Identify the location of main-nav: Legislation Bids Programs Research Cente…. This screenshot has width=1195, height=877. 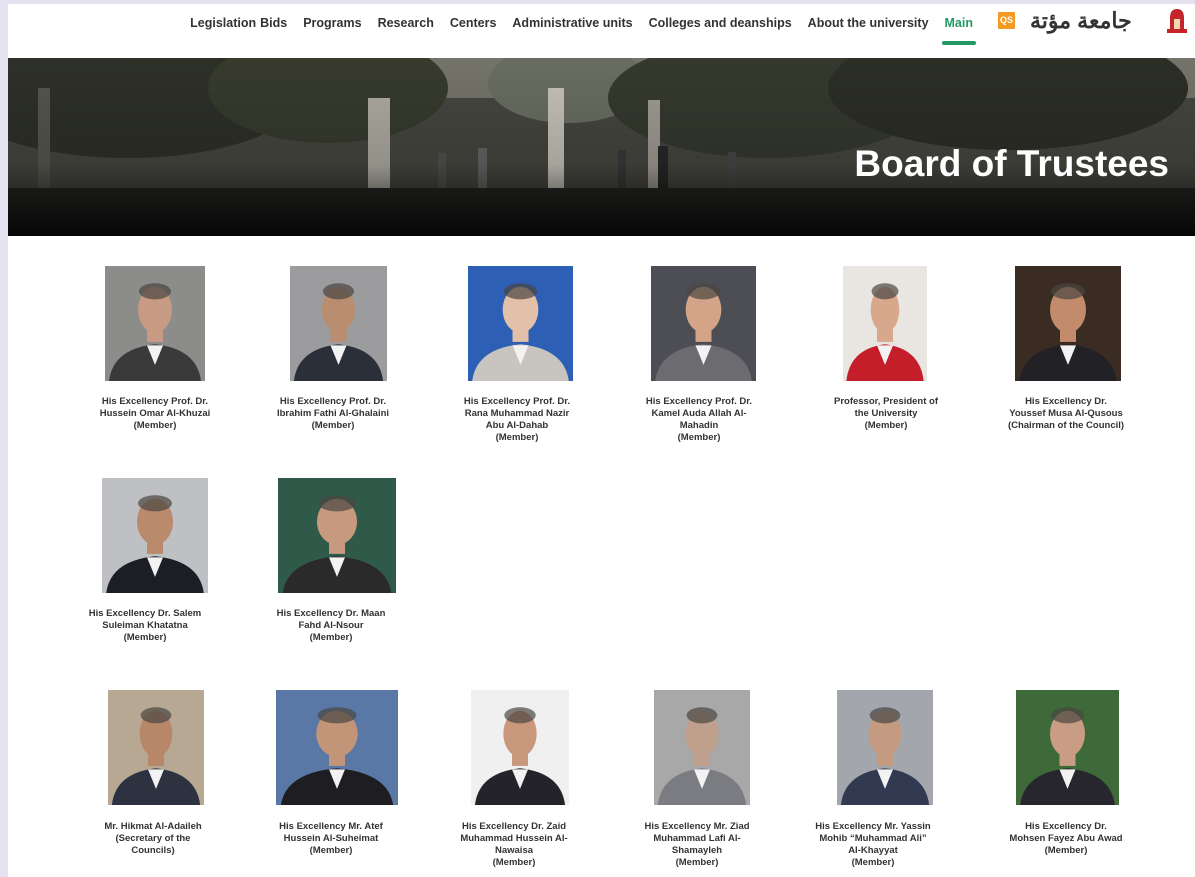
(575, 30).